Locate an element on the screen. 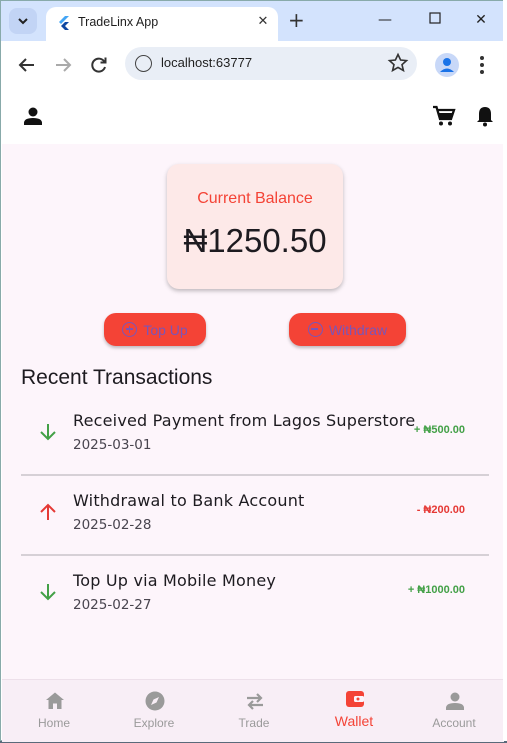  wallet-icon is located at coordinates (355, 699).